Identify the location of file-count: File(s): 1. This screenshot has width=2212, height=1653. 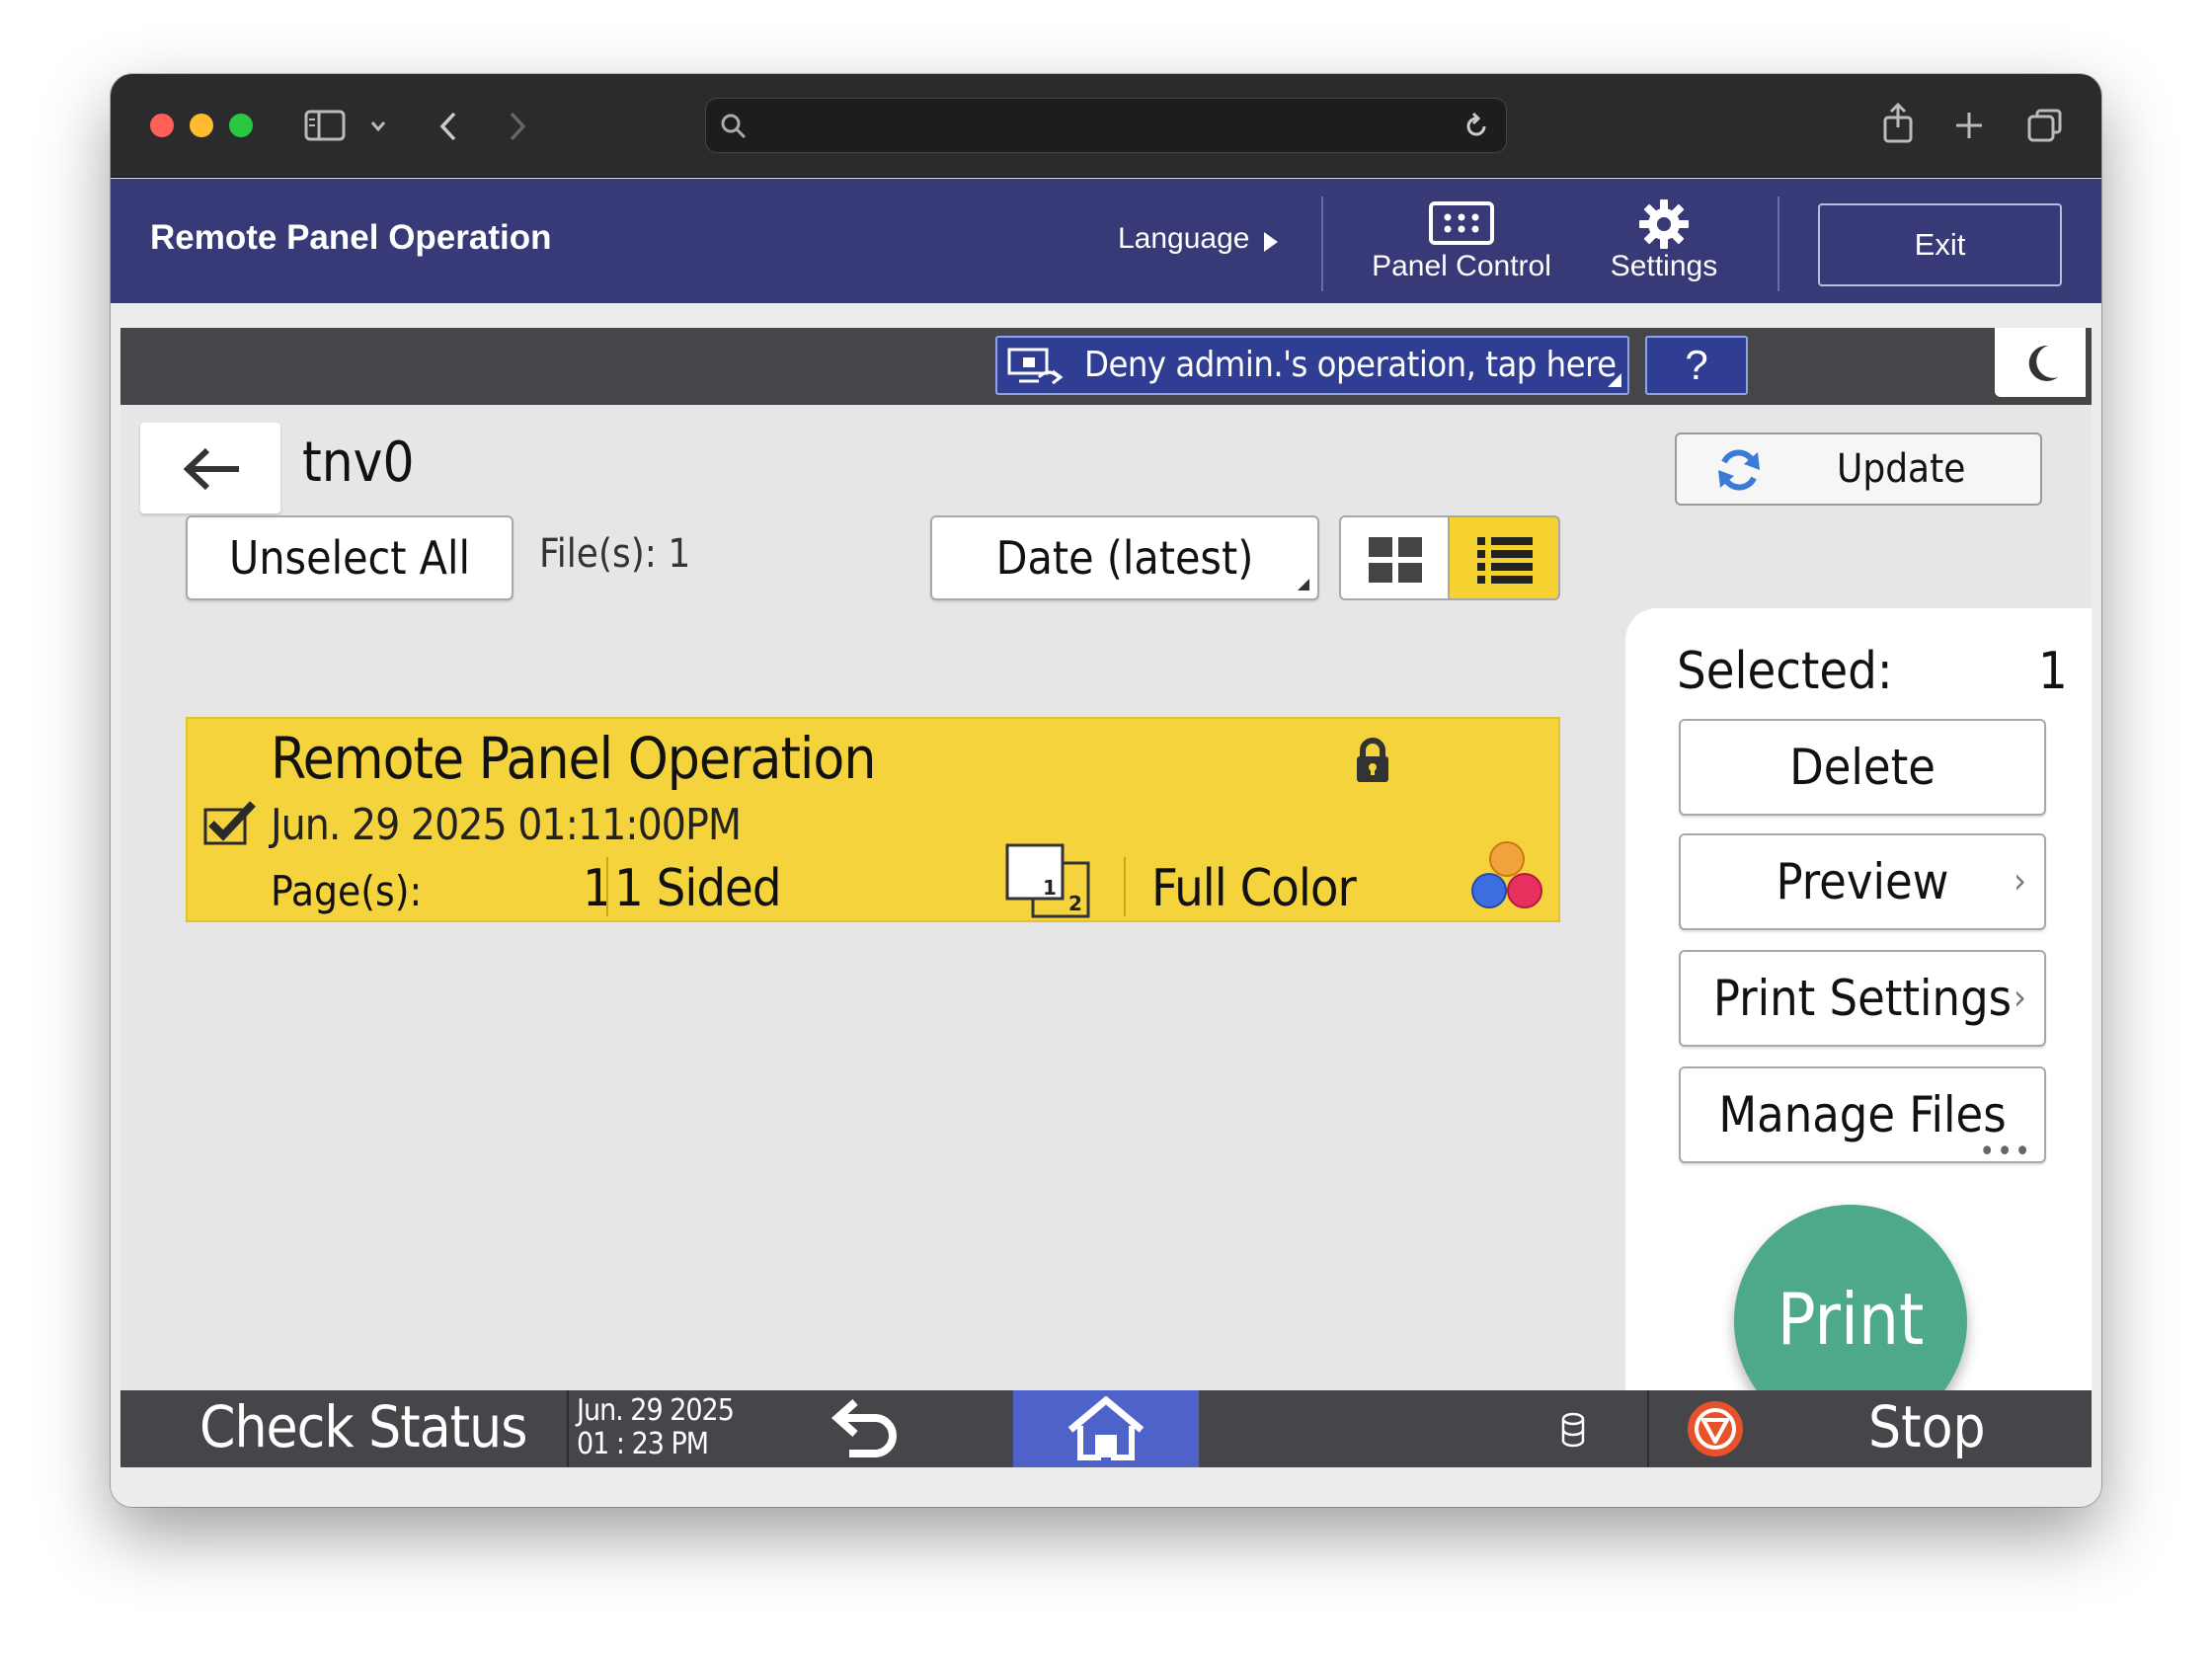
(615, 554).